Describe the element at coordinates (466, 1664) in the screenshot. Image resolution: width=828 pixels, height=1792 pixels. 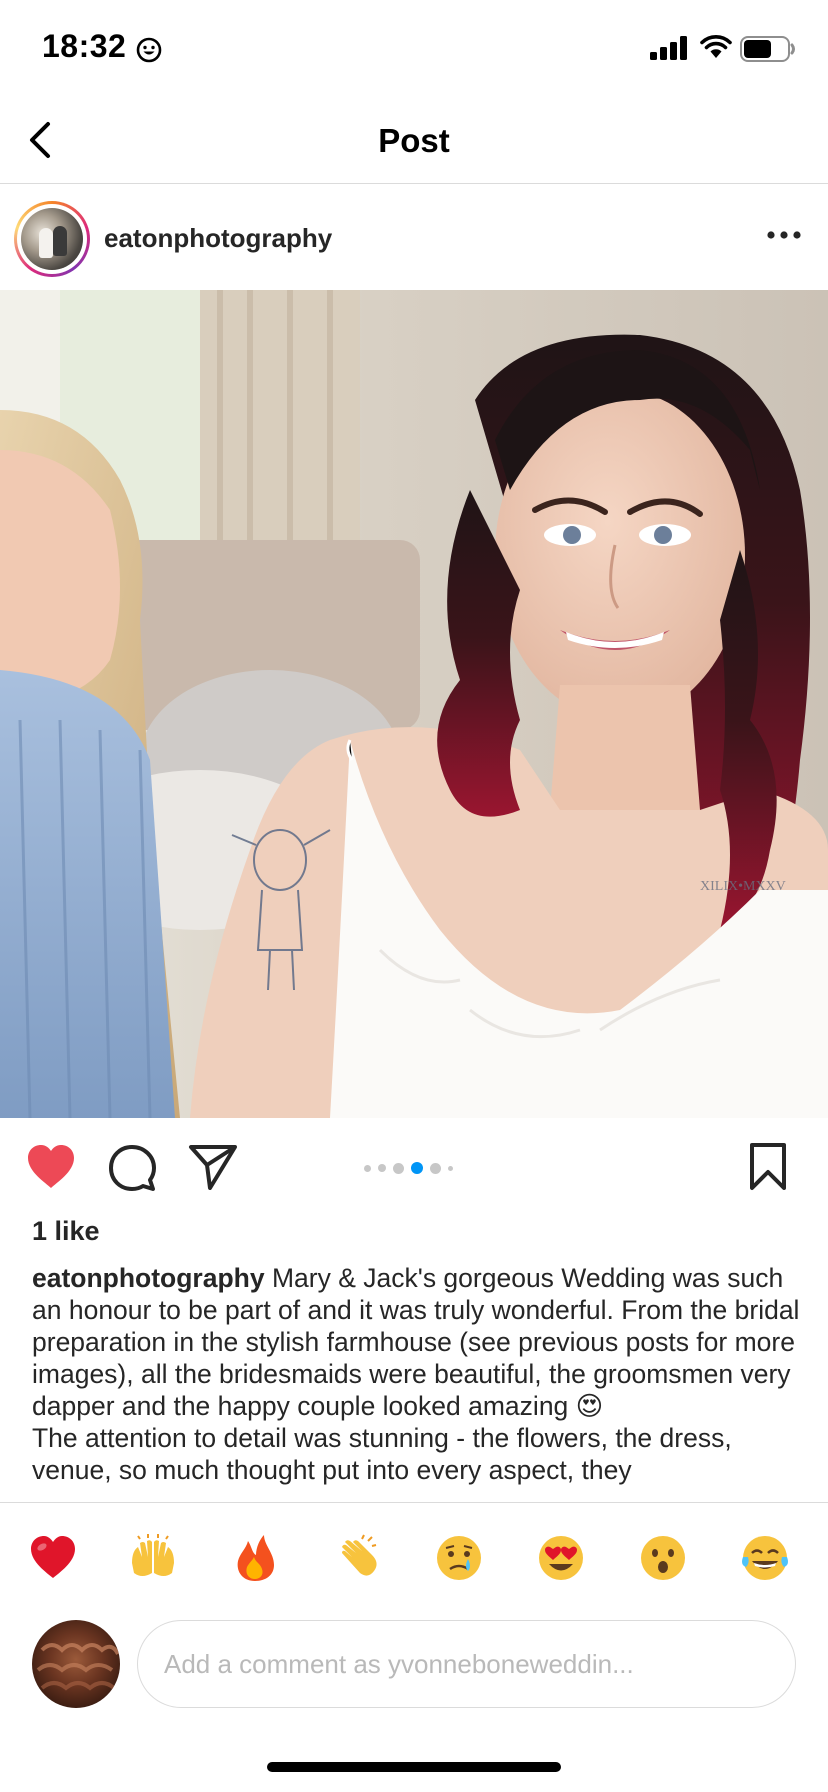
I see `comment-input` at that location.